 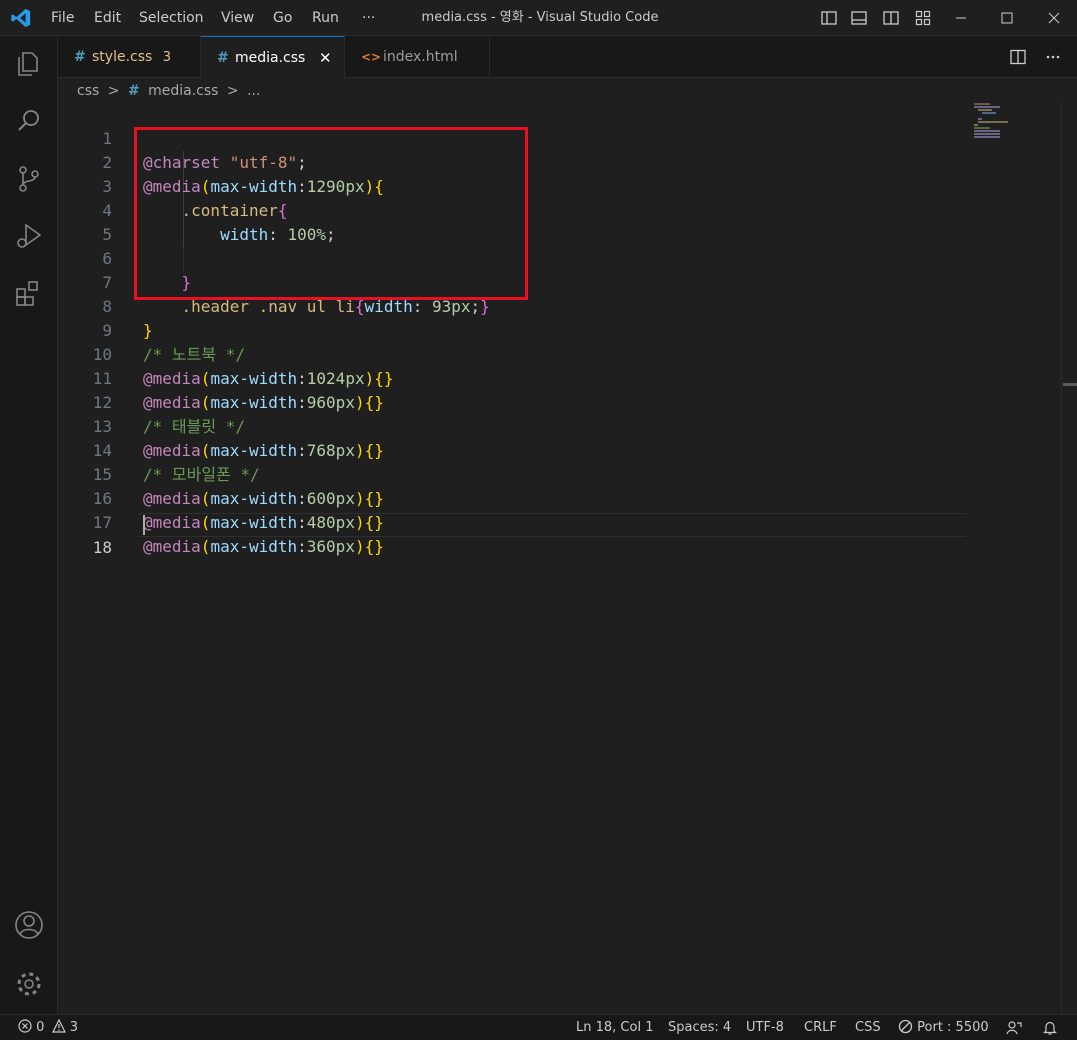 What do you see at coordinates (62, 18) in the screenshot?
I see `menu-file: File` at bounding box center [62, 18].